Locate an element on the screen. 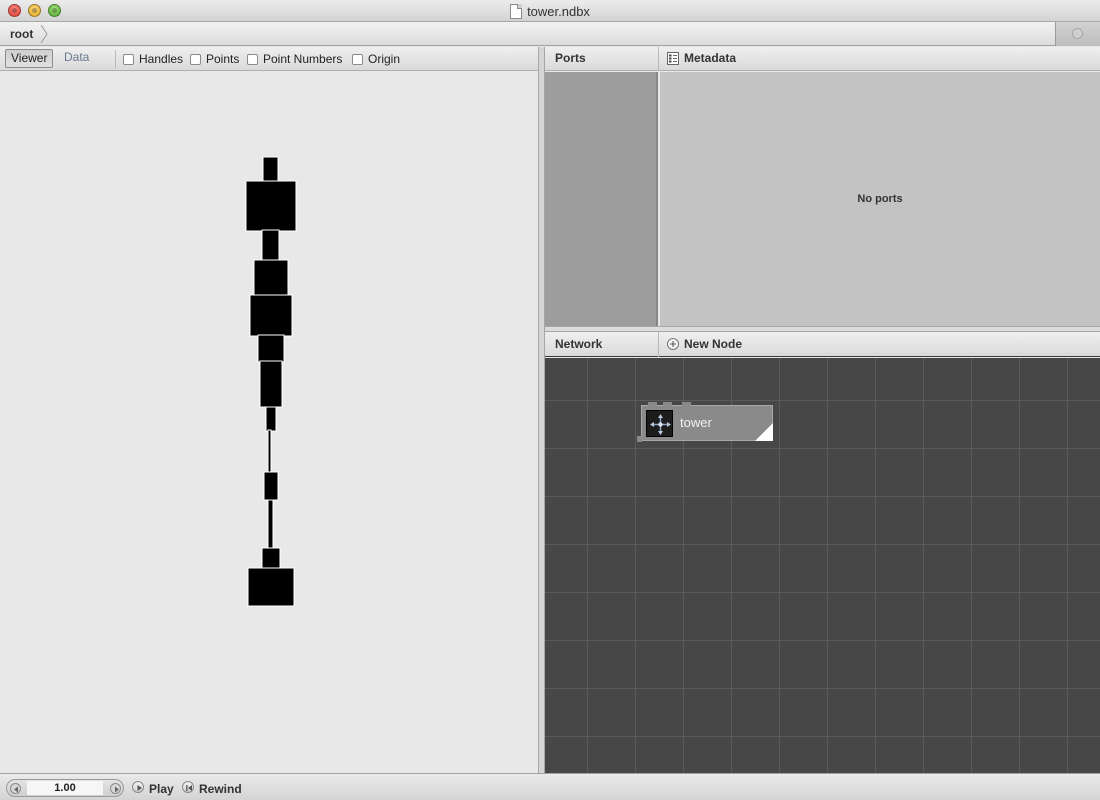 Image resolution: width=1100 pixels, height=800 pixels. new-node-button: New Node is located at coordinates (713, 344).